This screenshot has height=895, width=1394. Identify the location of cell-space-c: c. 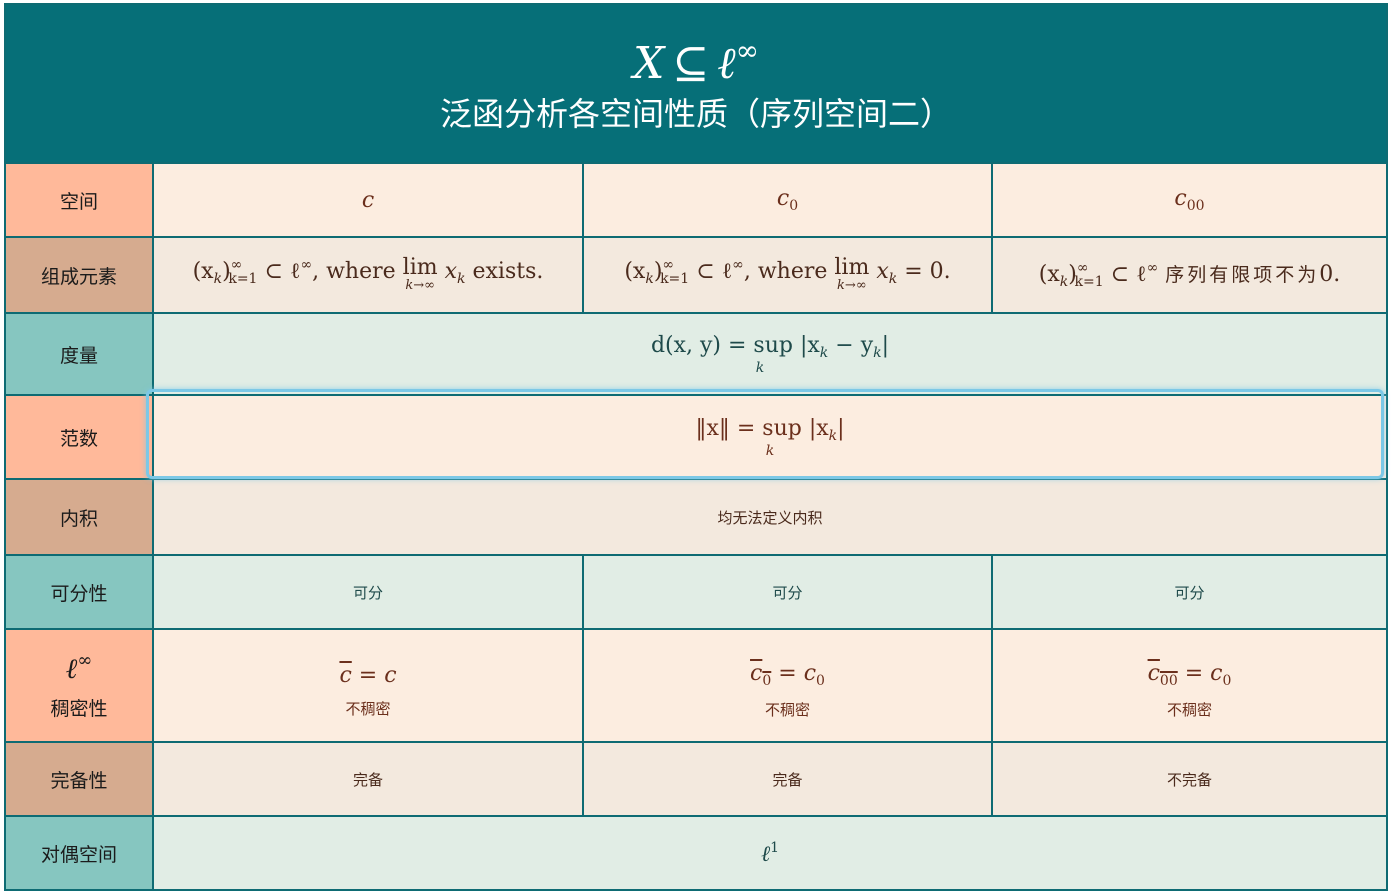
(367, 199).